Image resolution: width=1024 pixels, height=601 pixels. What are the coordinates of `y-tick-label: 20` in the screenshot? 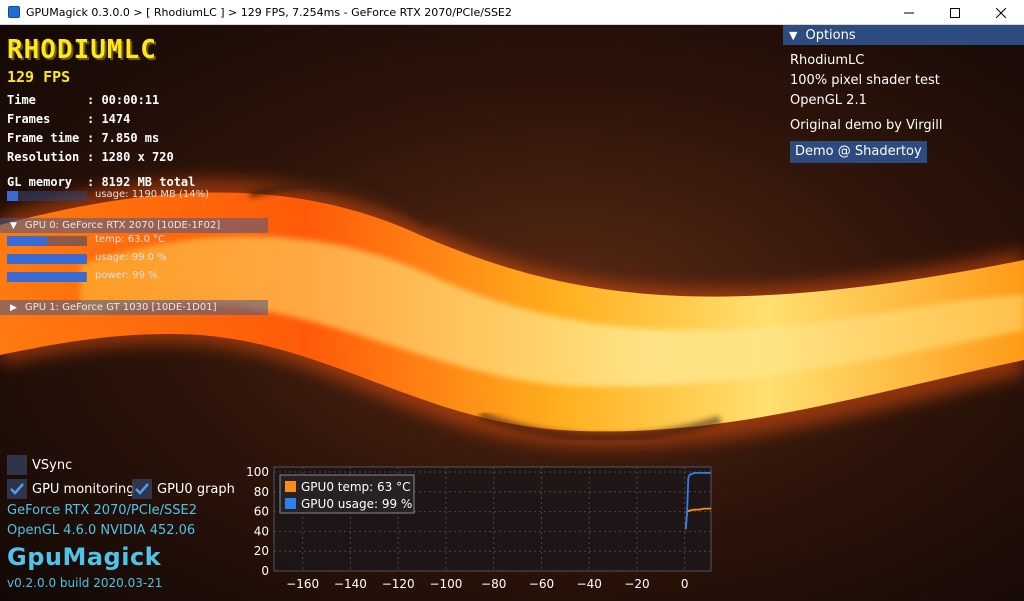 It's located at (261, 551).